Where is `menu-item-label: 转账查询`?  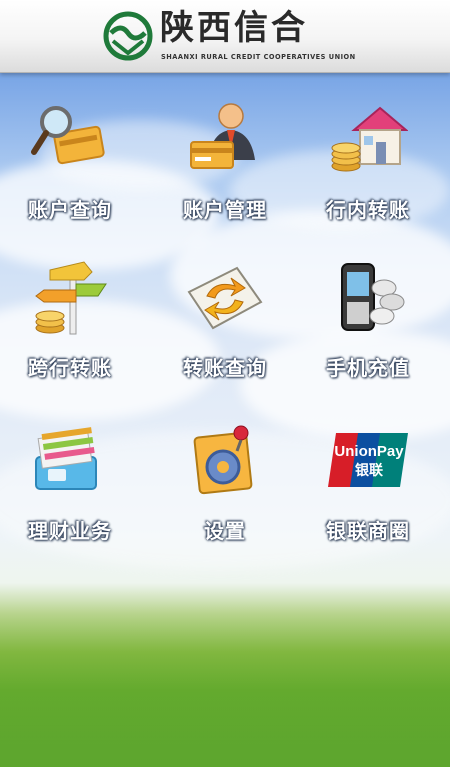
menu-item-label: 转账查询 is located at coordinates (225, 368).